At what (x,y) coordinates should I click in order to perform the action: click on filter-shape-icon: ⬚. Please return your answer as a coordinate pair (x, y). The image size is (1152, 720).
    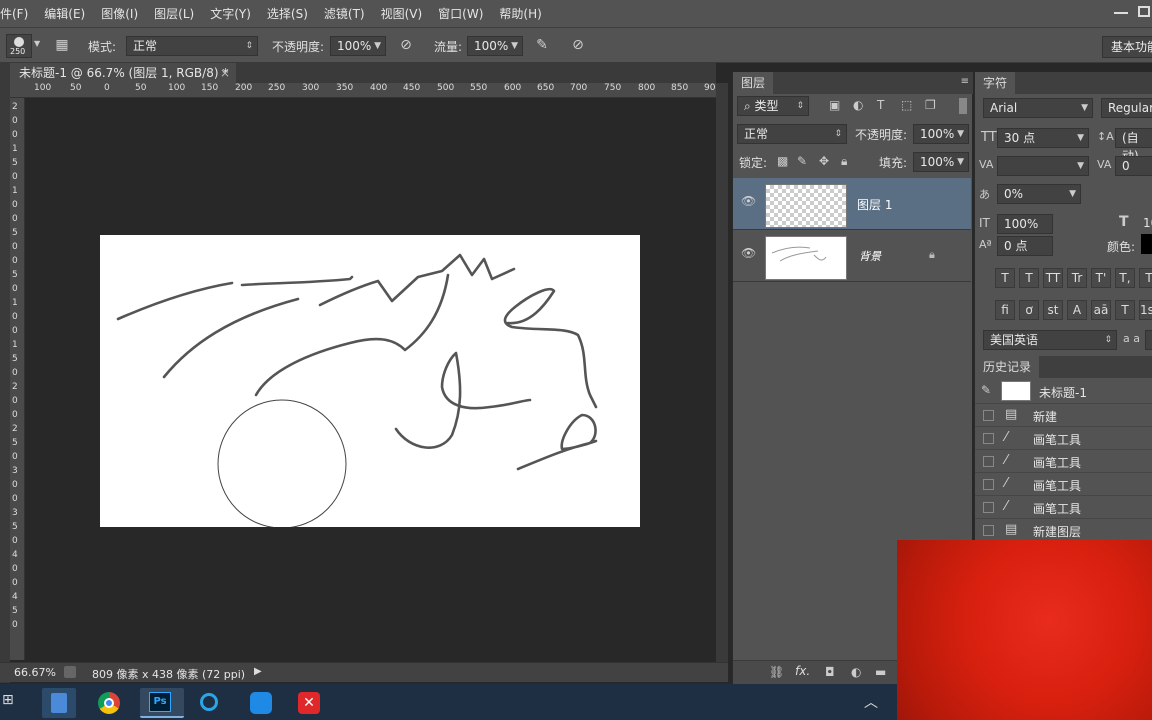
    Looking at the image, I should click on (906, 105).